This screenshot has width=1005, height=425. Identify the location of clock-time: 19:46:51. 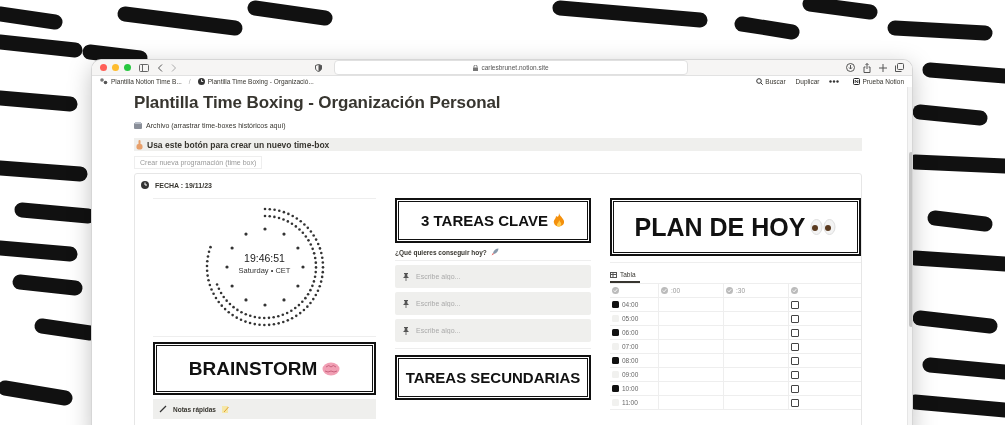
(264, 258).